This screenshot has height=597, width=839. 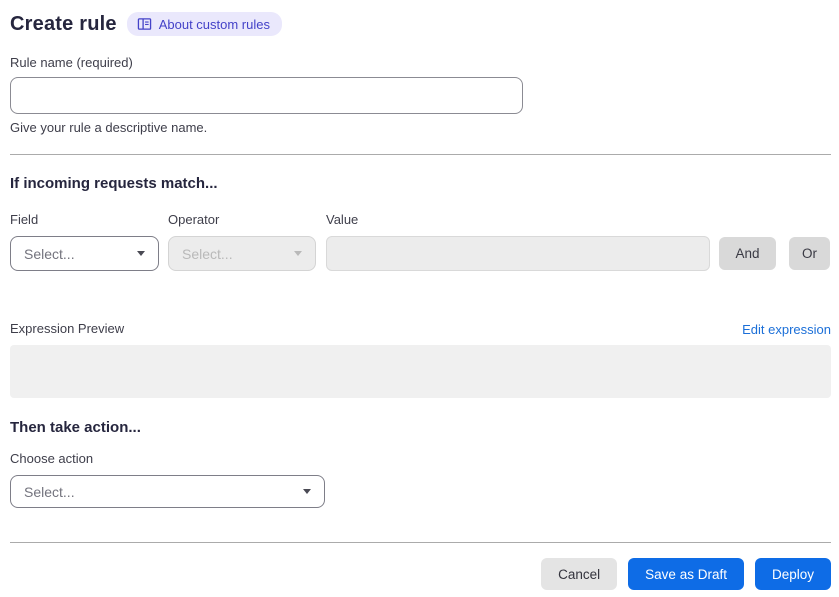 I want to click on footer-divider, so click(x=420, y=542).